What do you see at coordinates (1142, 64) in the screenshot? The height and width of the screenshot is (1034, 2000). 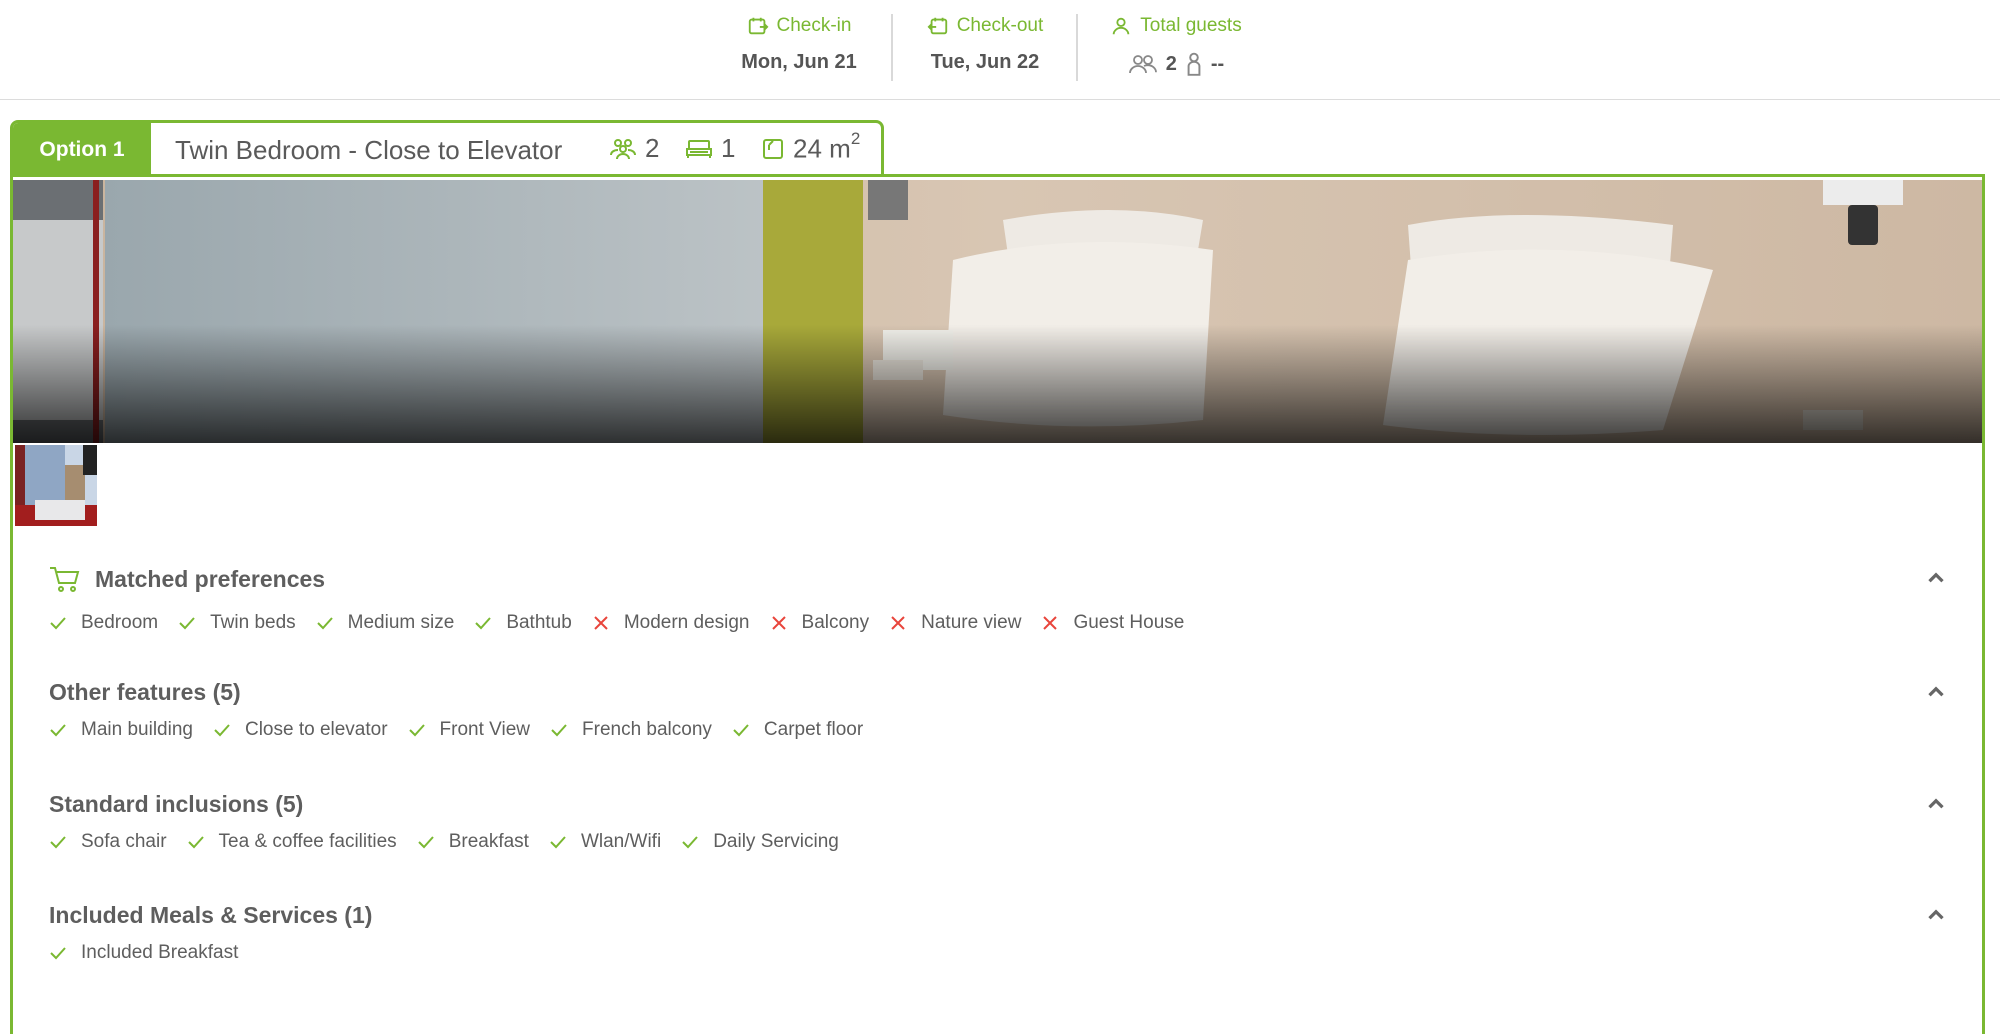 I see `adults-icon` at bounding box center [1142, 64].